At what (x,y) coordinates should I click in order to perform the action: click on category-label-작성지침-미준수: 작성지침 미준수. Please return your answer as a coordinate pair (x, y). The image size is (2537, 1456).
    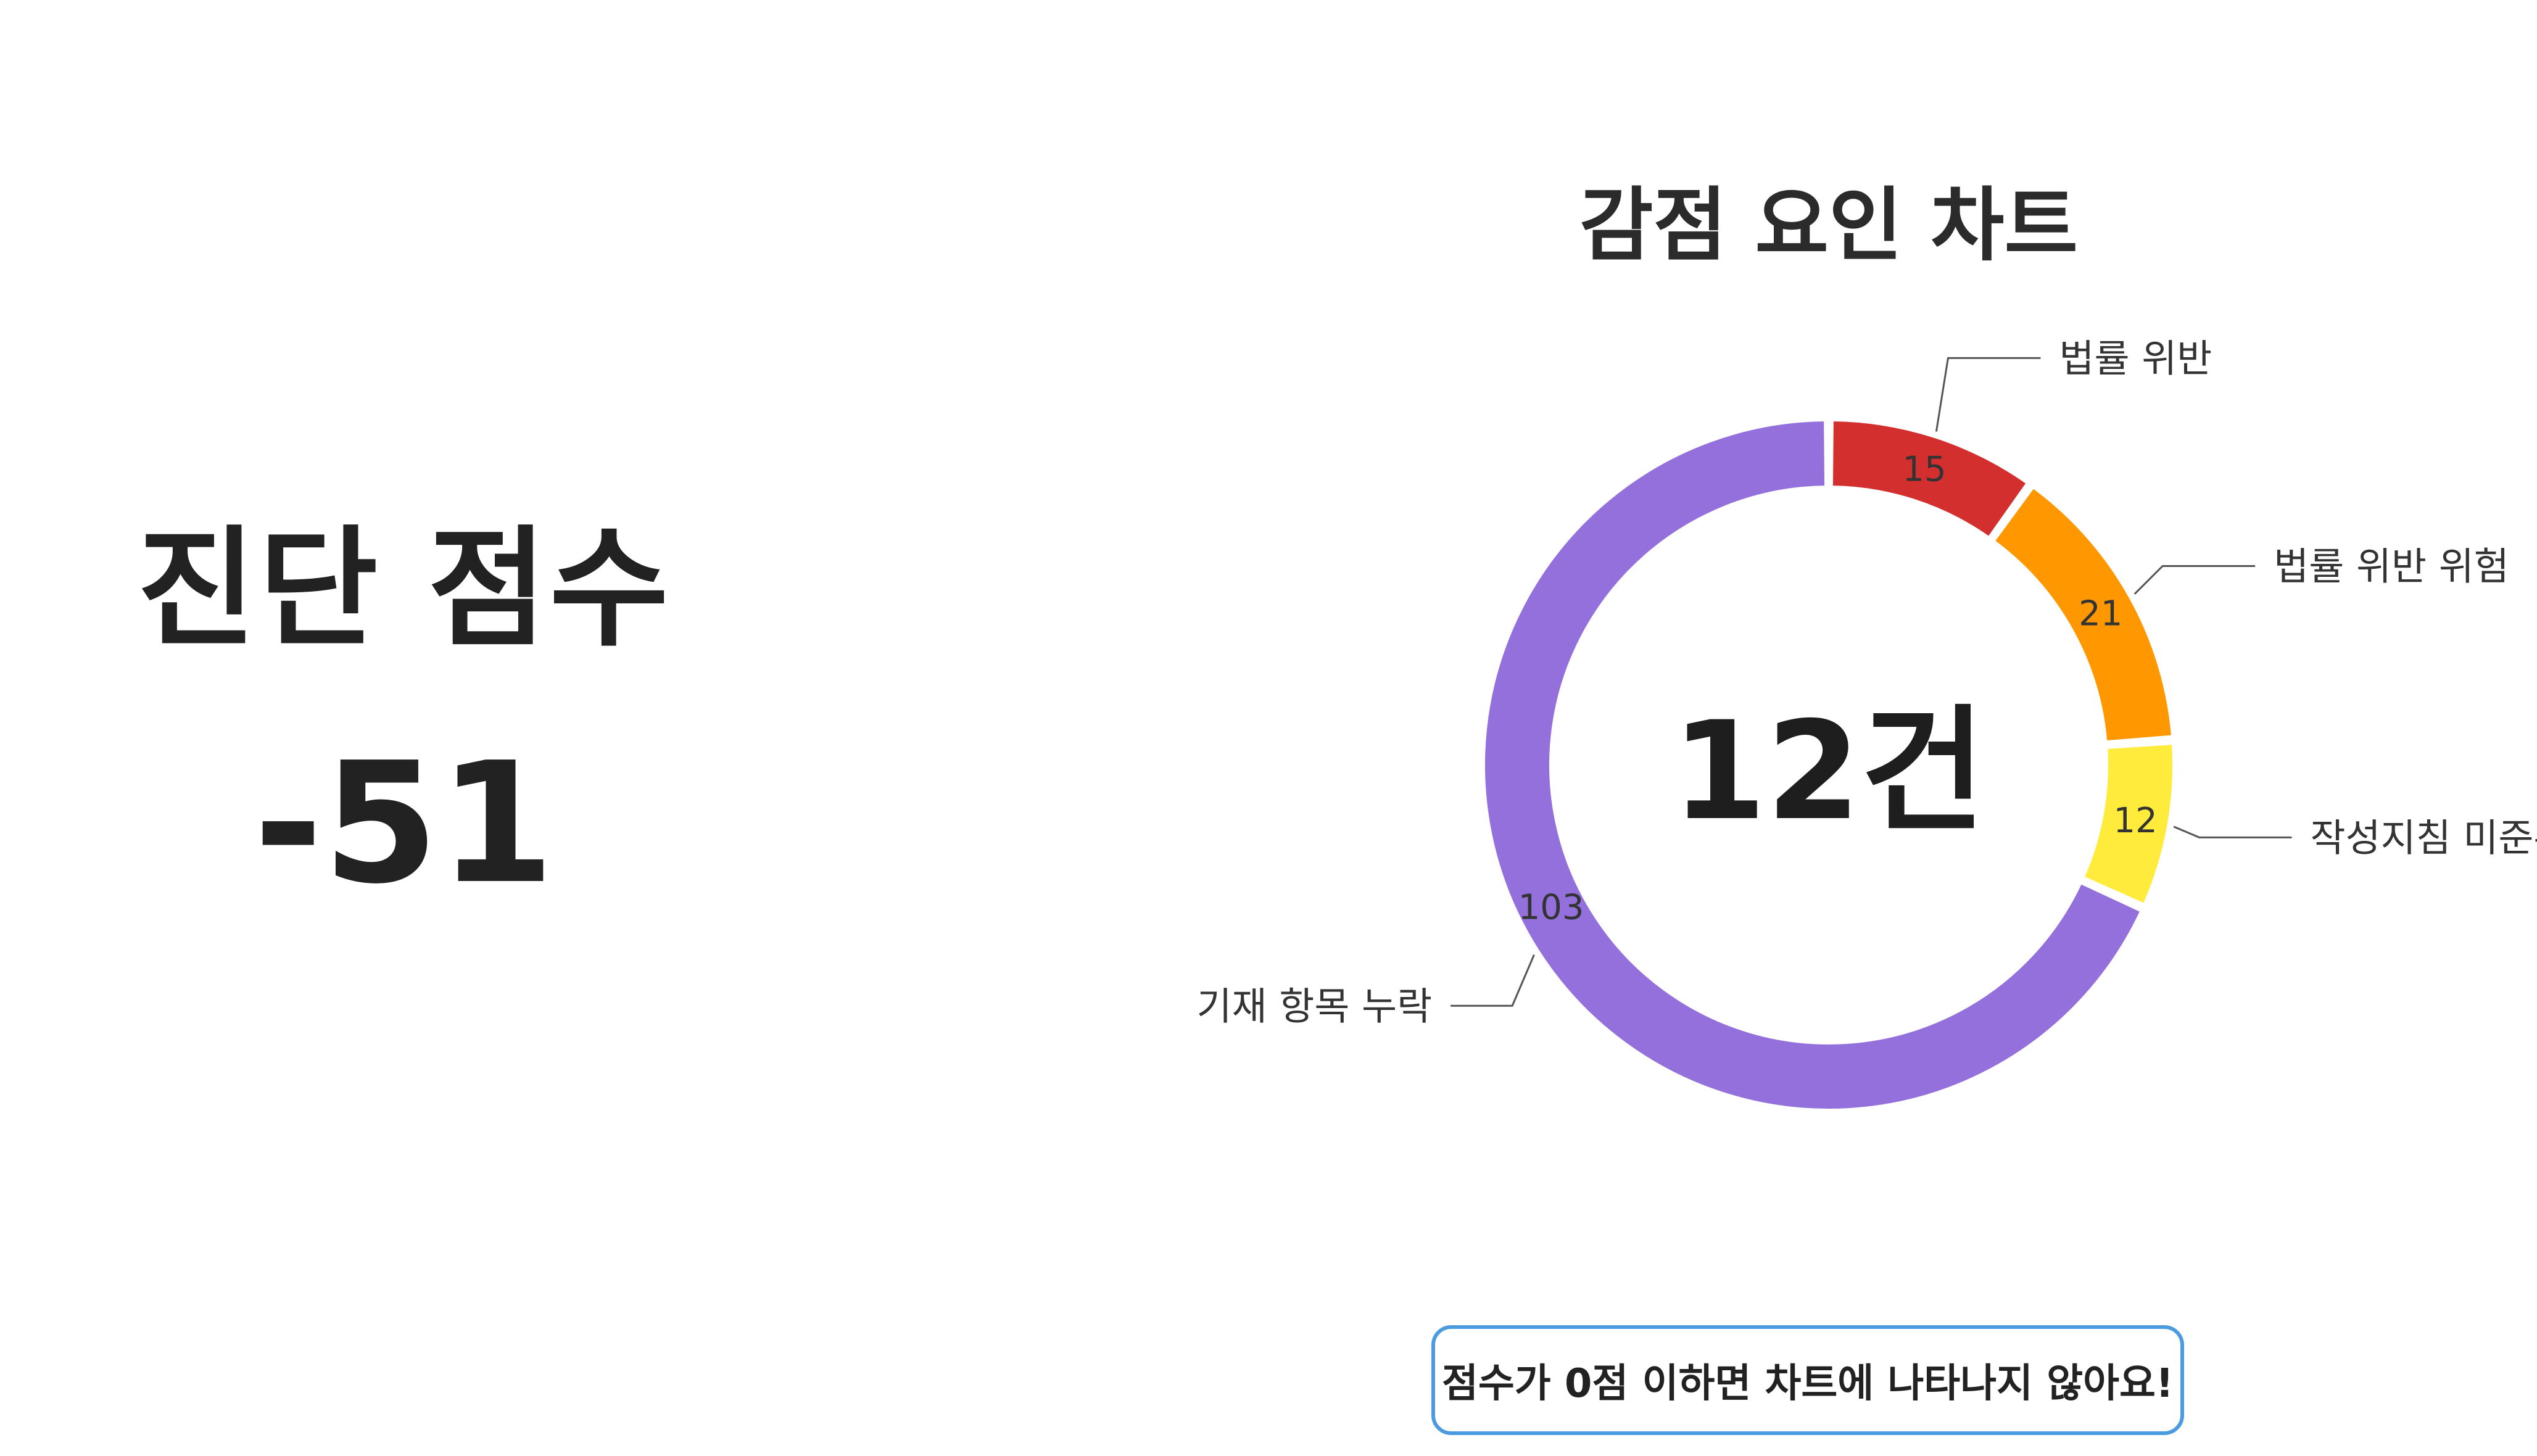
    Looking at the image, I should click on (2423, 837).